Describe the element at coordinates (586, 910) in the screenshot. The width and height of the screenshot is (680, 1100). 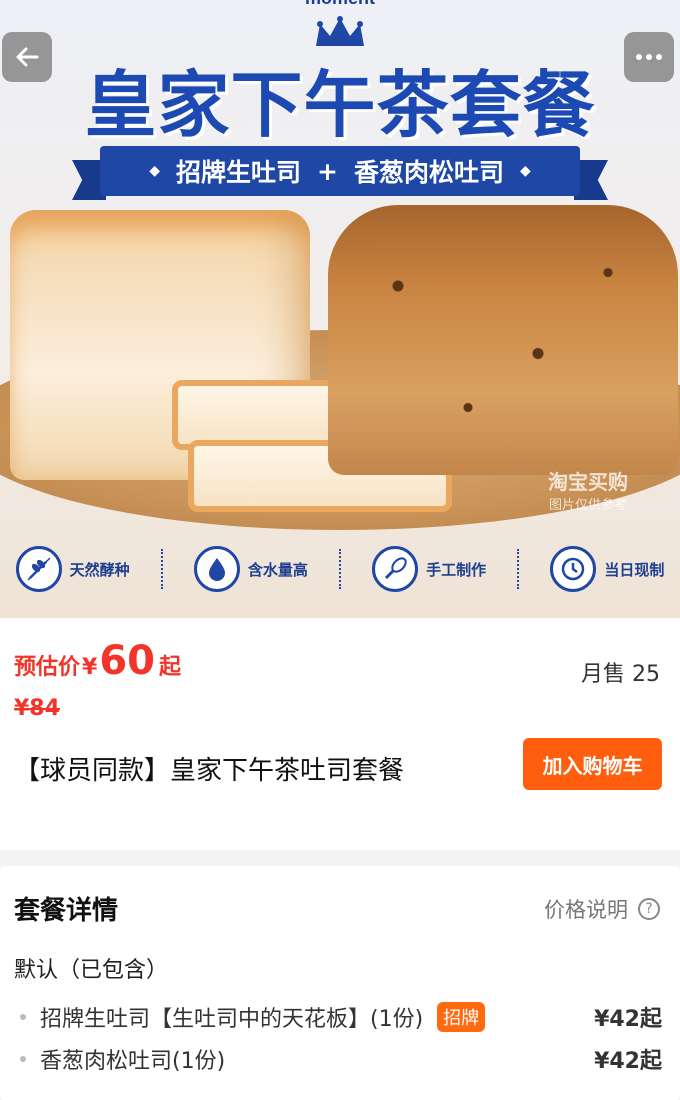
I see `price-note-label: 价格说明` at that location.